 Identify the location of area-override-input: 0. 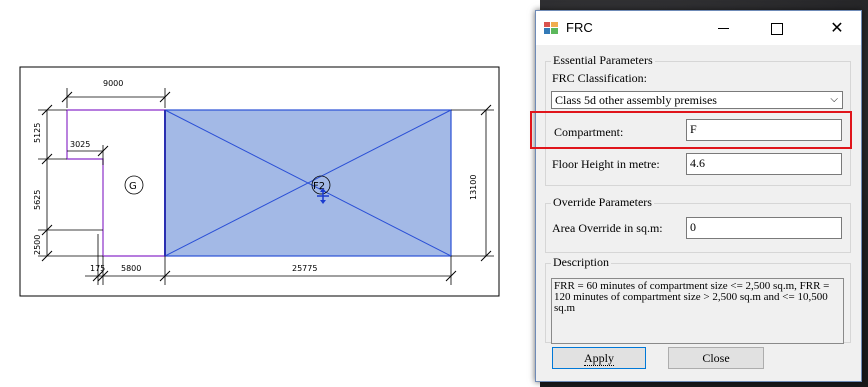
(764, 228).